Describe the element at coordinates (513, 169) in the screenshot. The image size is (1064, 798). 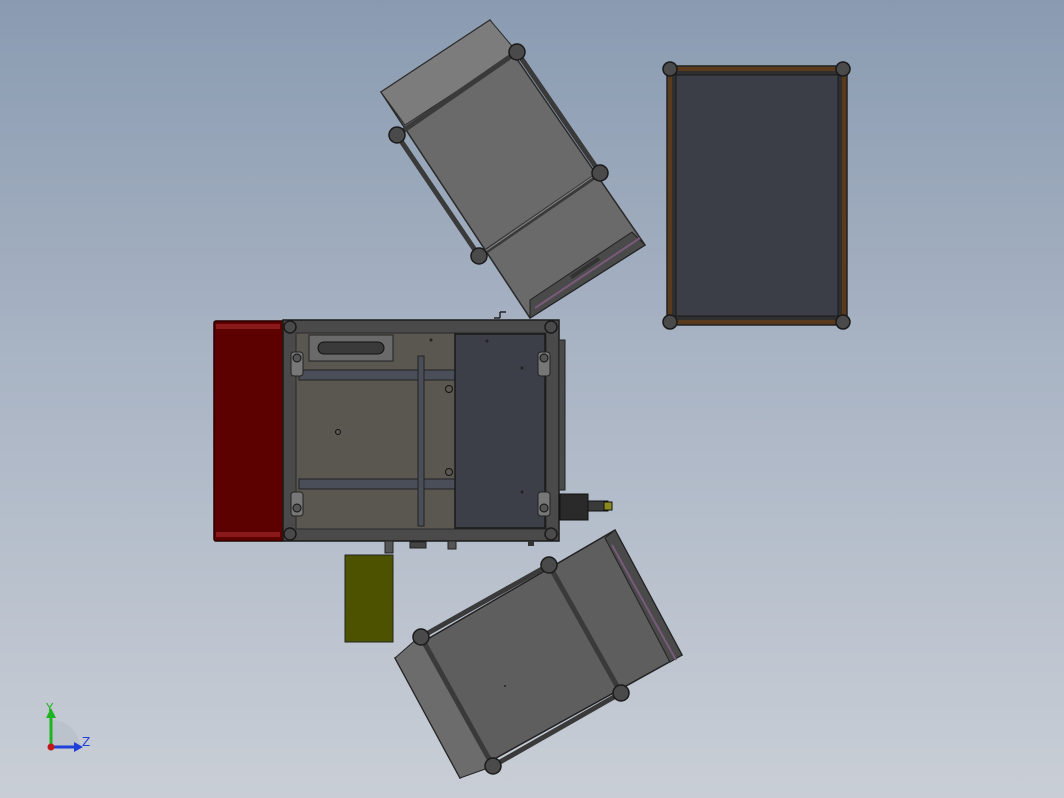
I see `tray-frame-top` at that location.